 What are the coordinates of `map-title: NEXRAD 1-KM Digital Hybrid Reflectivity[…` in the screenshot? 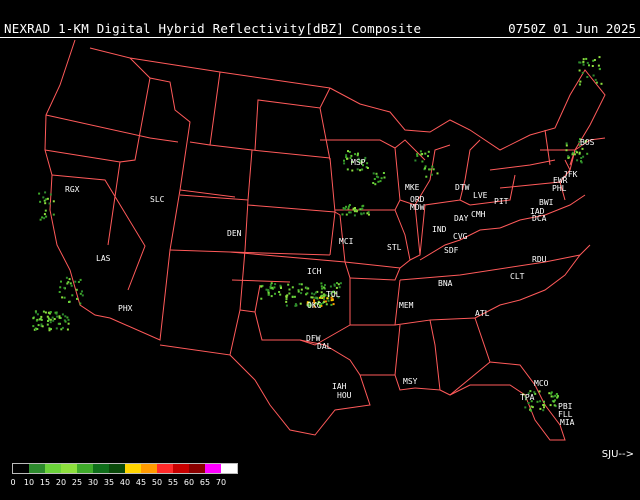 It's located at (213, 28).